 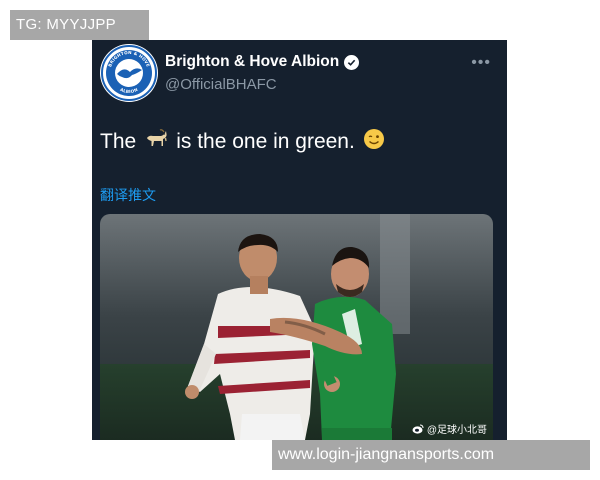 I want to click on translate-tweet-link: 翻译推文, so click(x=128, y=195).